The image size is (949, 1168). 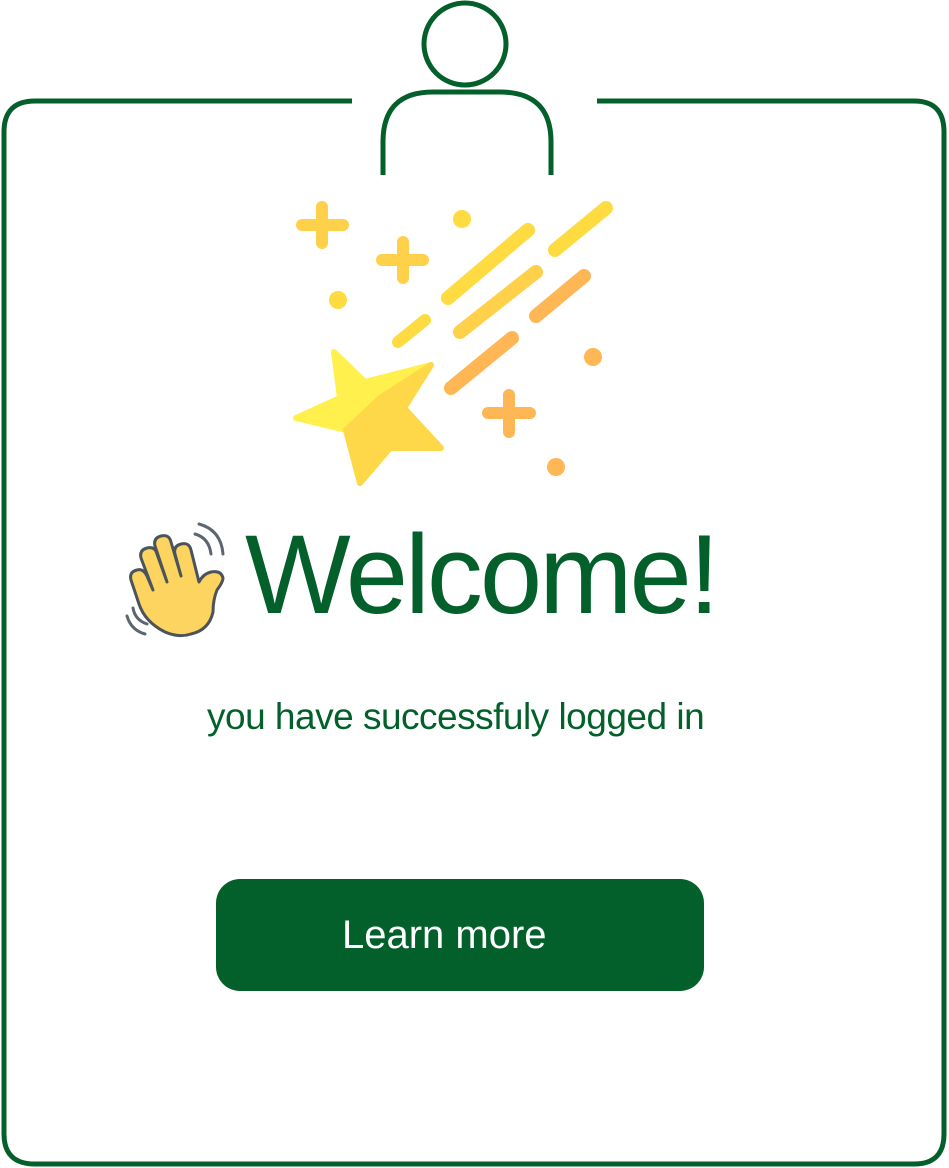 What do you see at coordinates (482, 574) in the screenshot?
I see `welcome-title: Welcome!` at bounding box center [482, 574].